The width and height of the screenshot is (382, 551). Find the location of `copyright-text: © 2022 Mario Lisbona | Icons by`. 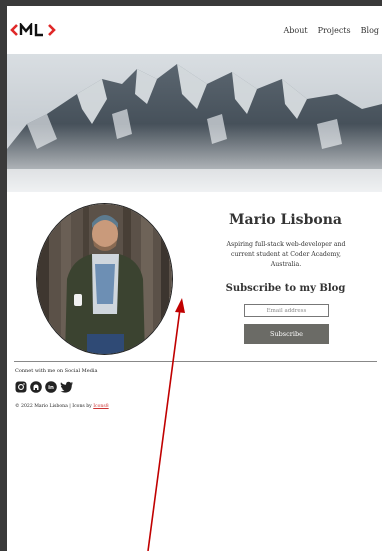

copyright-text: © 2022 Mario Lisbona | Icons by is located at coordinates (53, 406).